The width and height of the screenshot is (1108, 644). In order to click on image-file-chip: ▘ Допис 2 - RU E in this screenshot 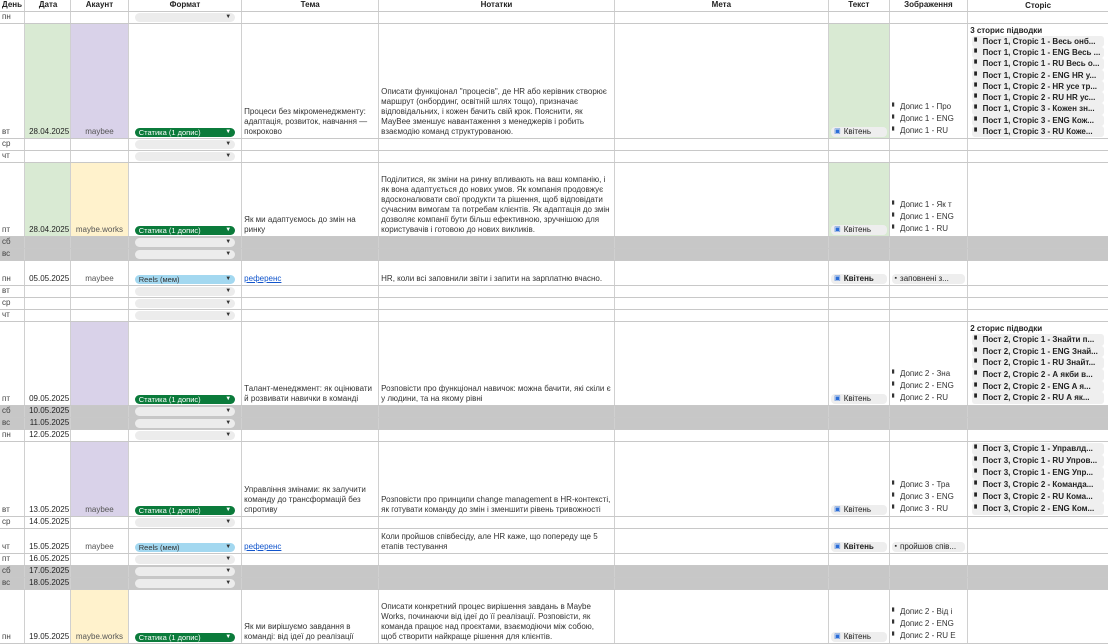, I will do `click(929, 636)`.